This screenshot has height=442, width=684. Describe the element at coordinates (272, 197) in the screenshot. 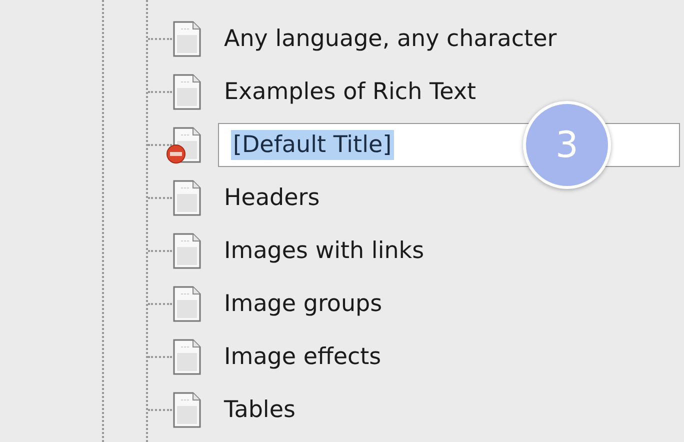

I see `page-title: Headers` at that location.